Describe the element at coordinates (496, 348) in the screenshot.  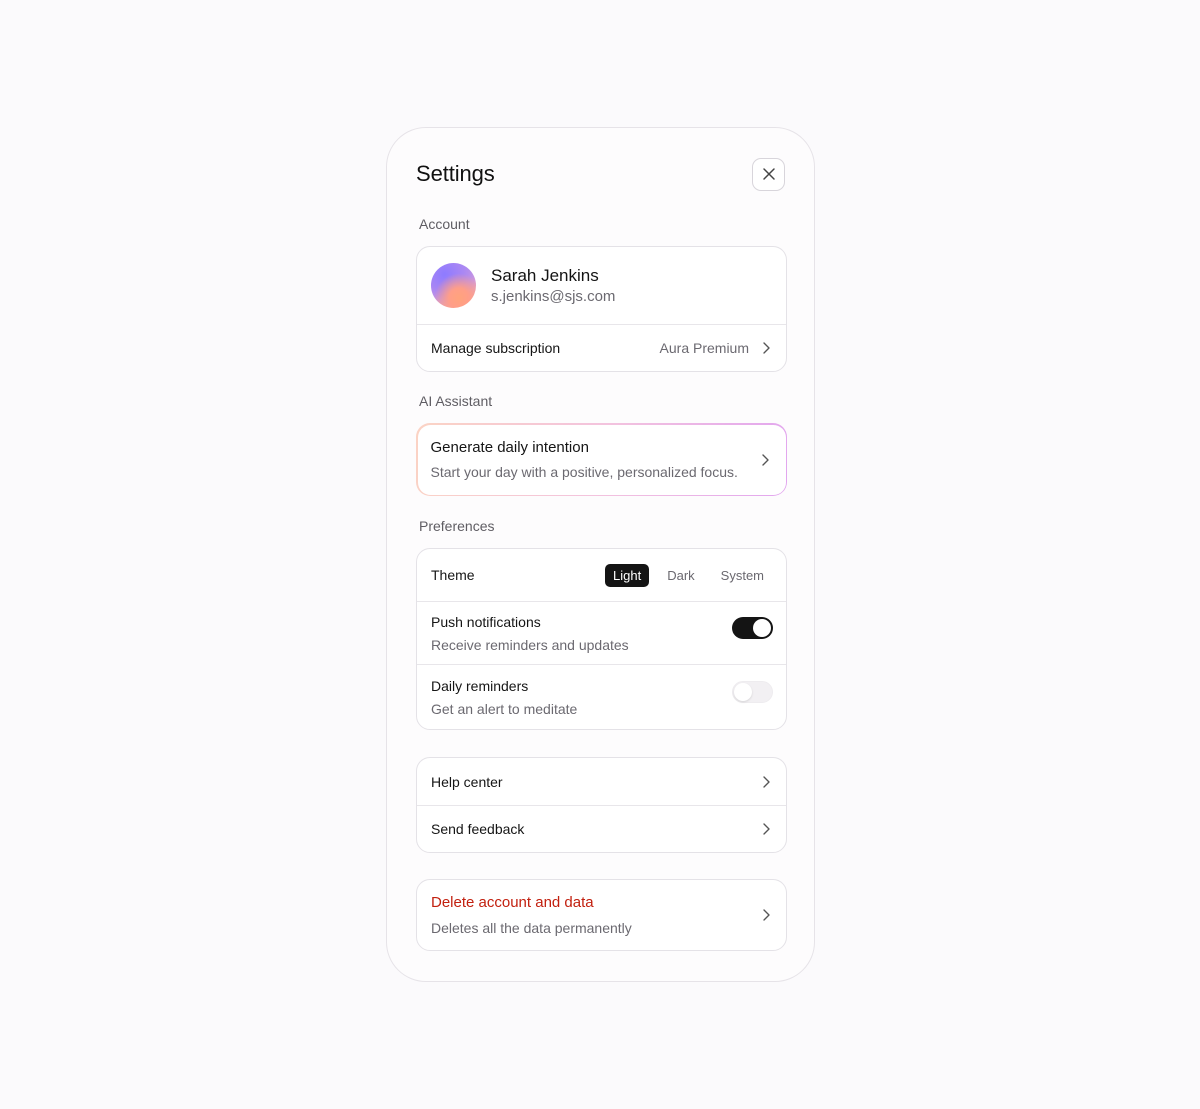
I see `manage-subscription-label: Manage subscription` at that location.